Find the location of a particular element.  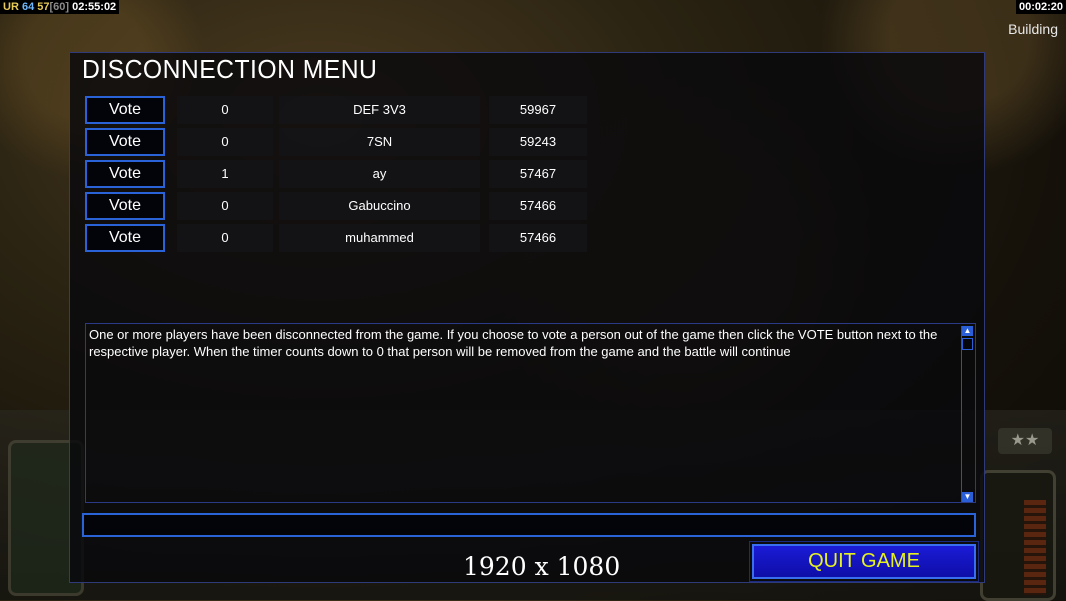

player-timer: 57467 is located at coordinates (538, 174).